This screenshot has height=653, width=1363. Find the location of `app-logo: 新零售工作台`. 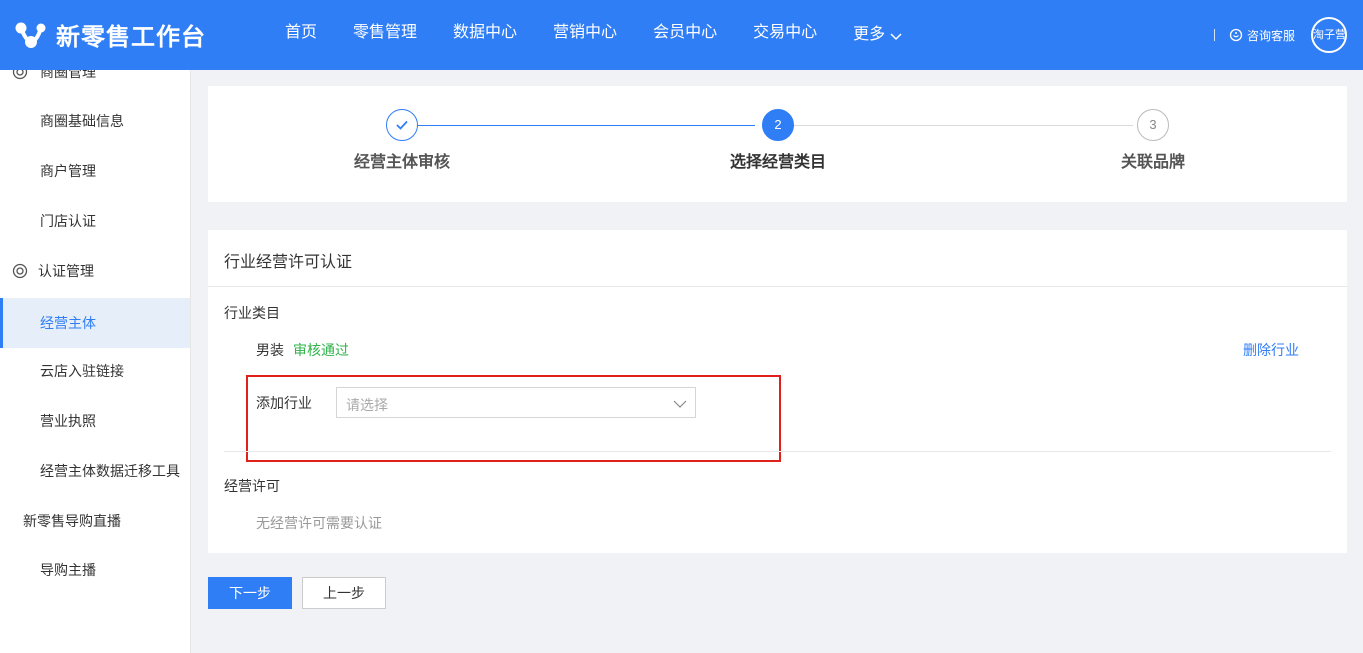

app-logo: 新零售工作台 is located at coordinates (110, 34).